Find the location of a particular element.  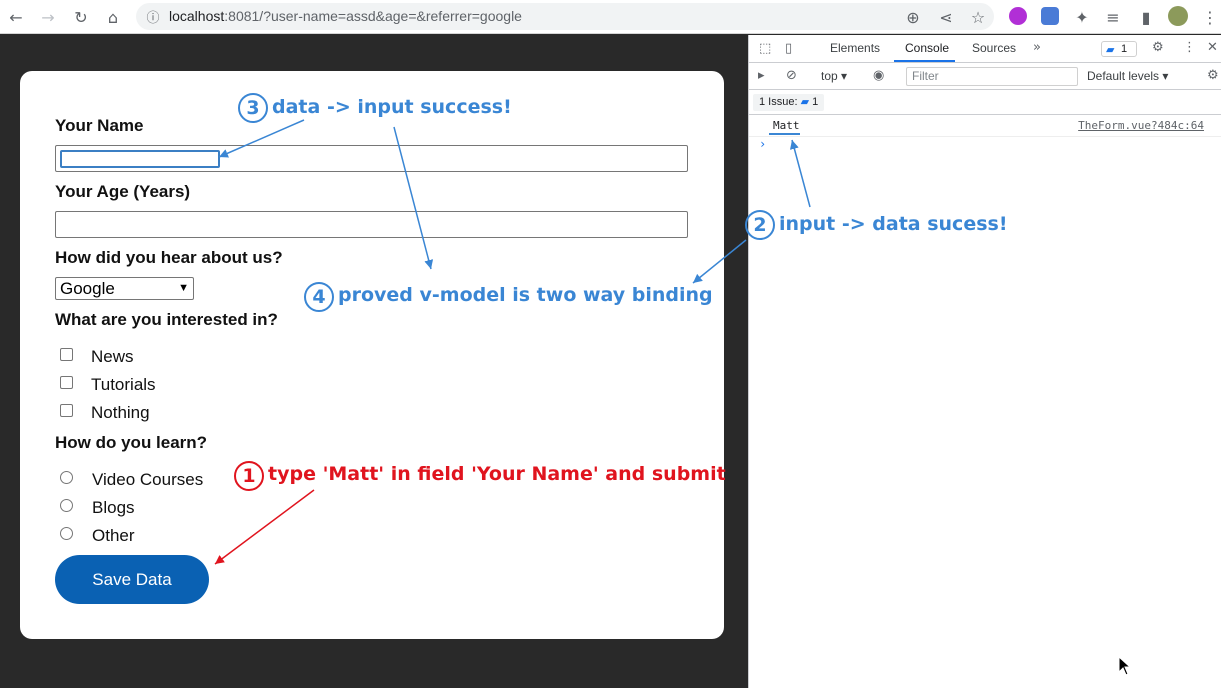

inspect-element-icon: ⬚ is located at coordinates (765, 48).